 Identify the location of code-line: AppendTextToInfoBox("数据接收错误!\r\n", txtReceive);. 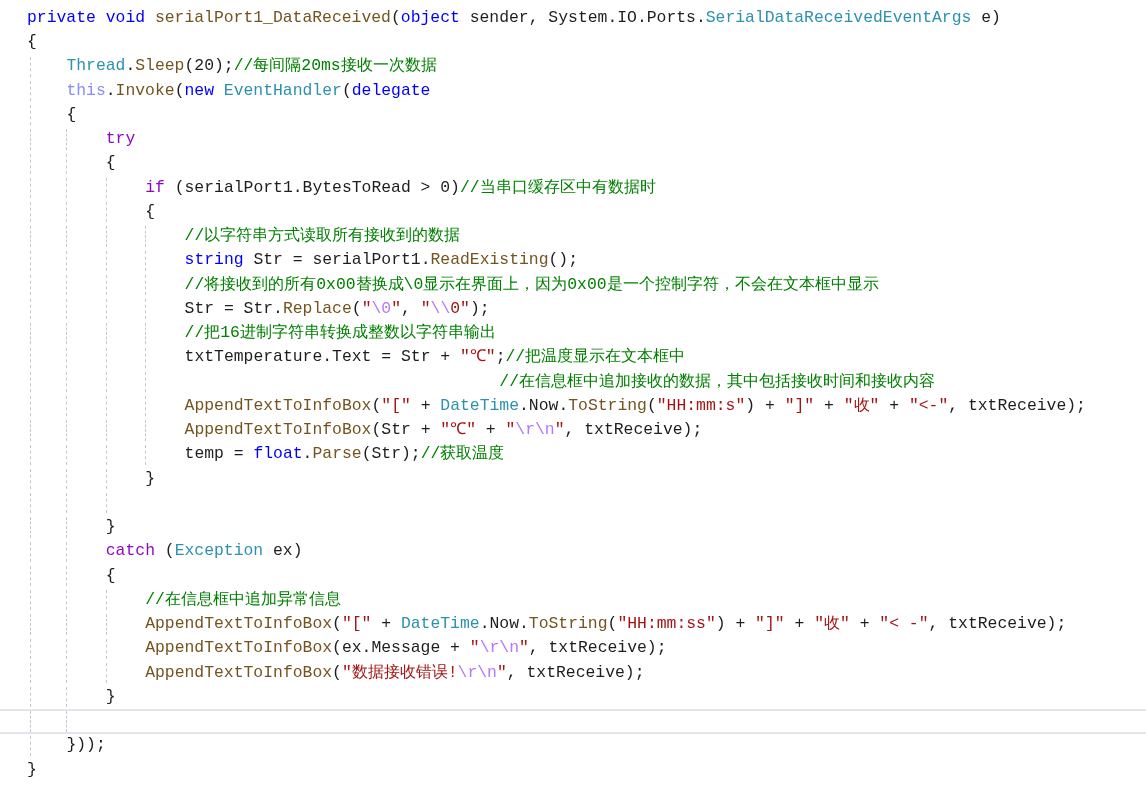
(395, 673).